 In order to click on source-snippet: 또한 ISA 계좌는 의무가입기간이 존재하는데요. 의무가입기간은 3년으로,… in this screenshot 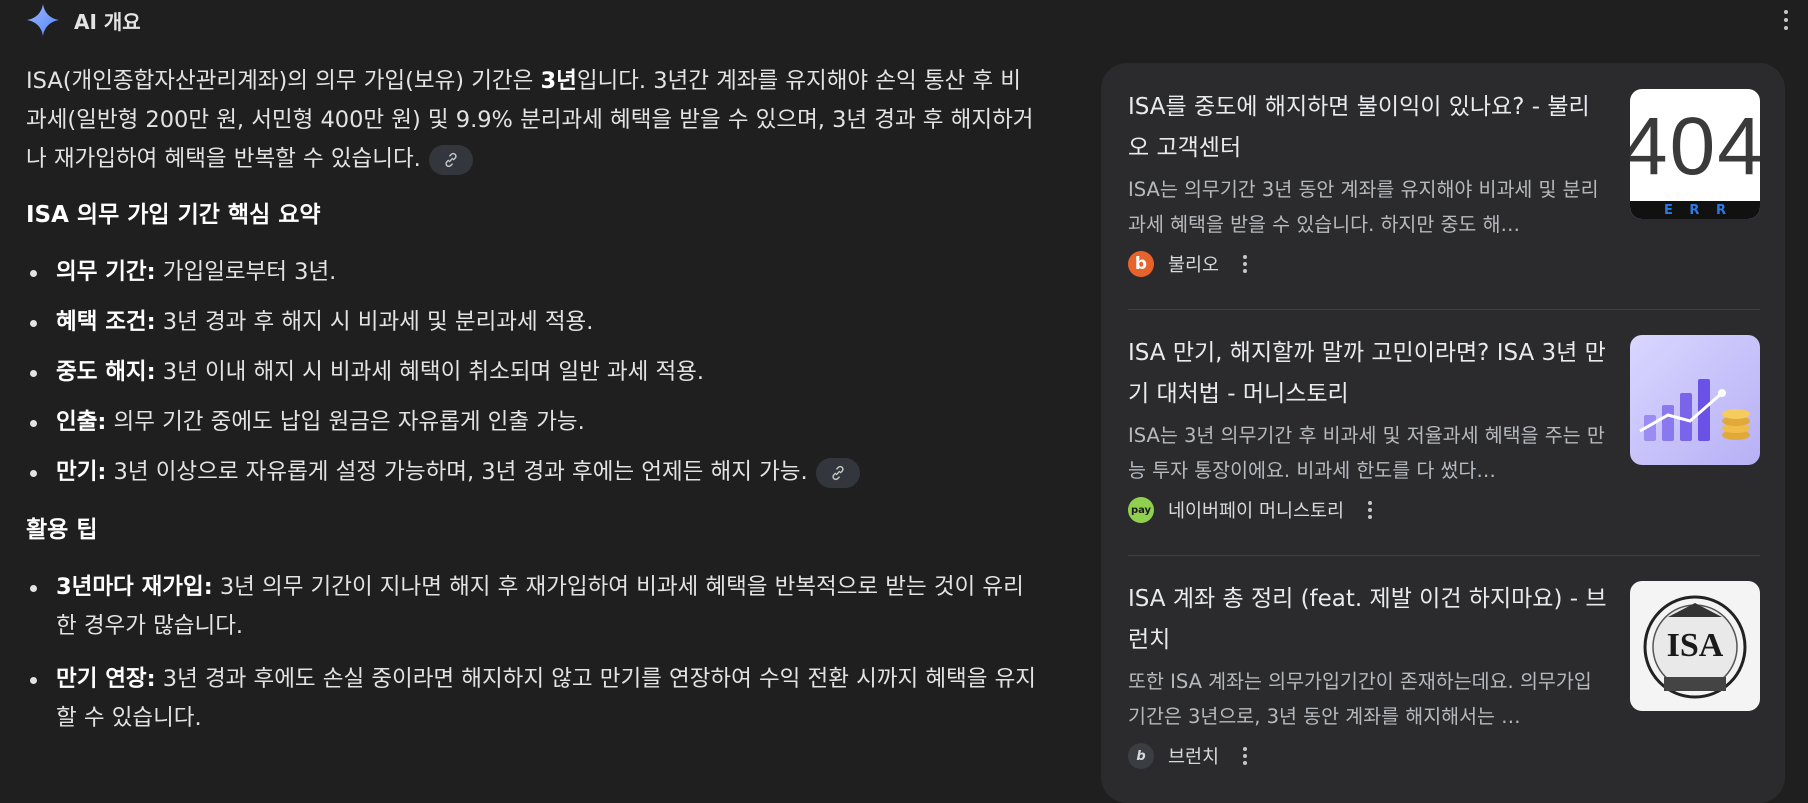, I will do `click(1360, 699)`.